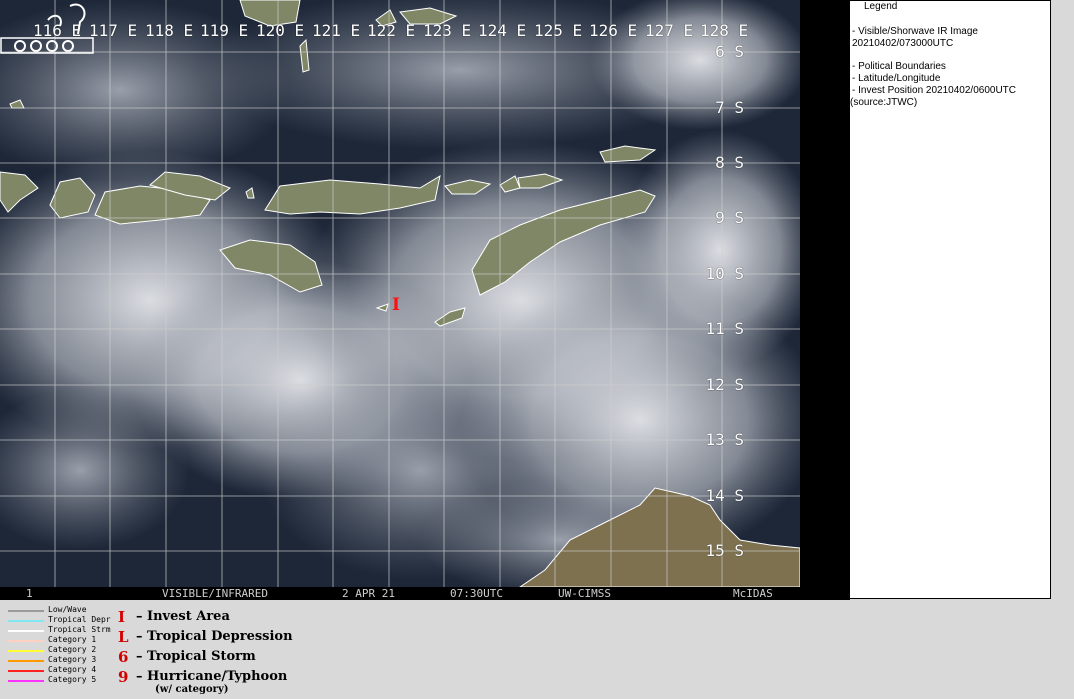  What do you see at coordinates (123, 657) in the screenshot?
I see `storm-symbol-icon: 6` at bounding box center [123, 657].